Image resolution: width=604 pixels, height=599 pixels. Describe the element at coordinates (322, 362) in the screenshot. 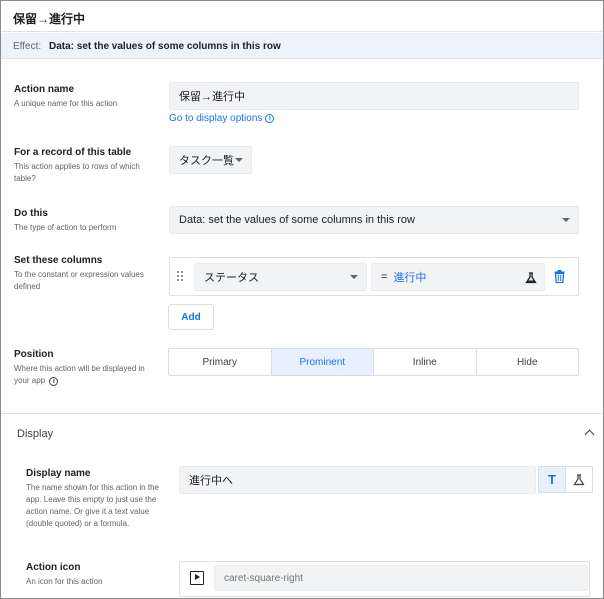

I see `position-option-prominent: Prominent` at that location.